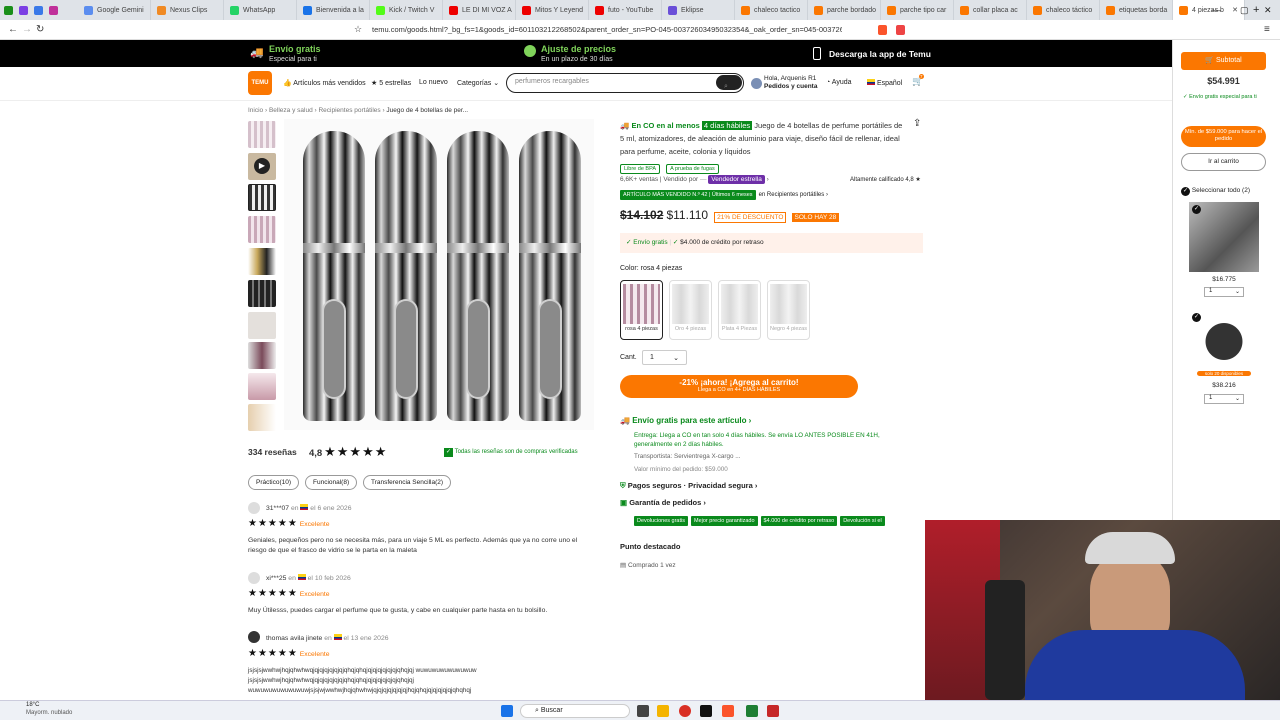 Image resolution: width=1280 pixels, height=720 pixels. I want to click on browser-tab: etiquetas borda, so click(1136, 10).